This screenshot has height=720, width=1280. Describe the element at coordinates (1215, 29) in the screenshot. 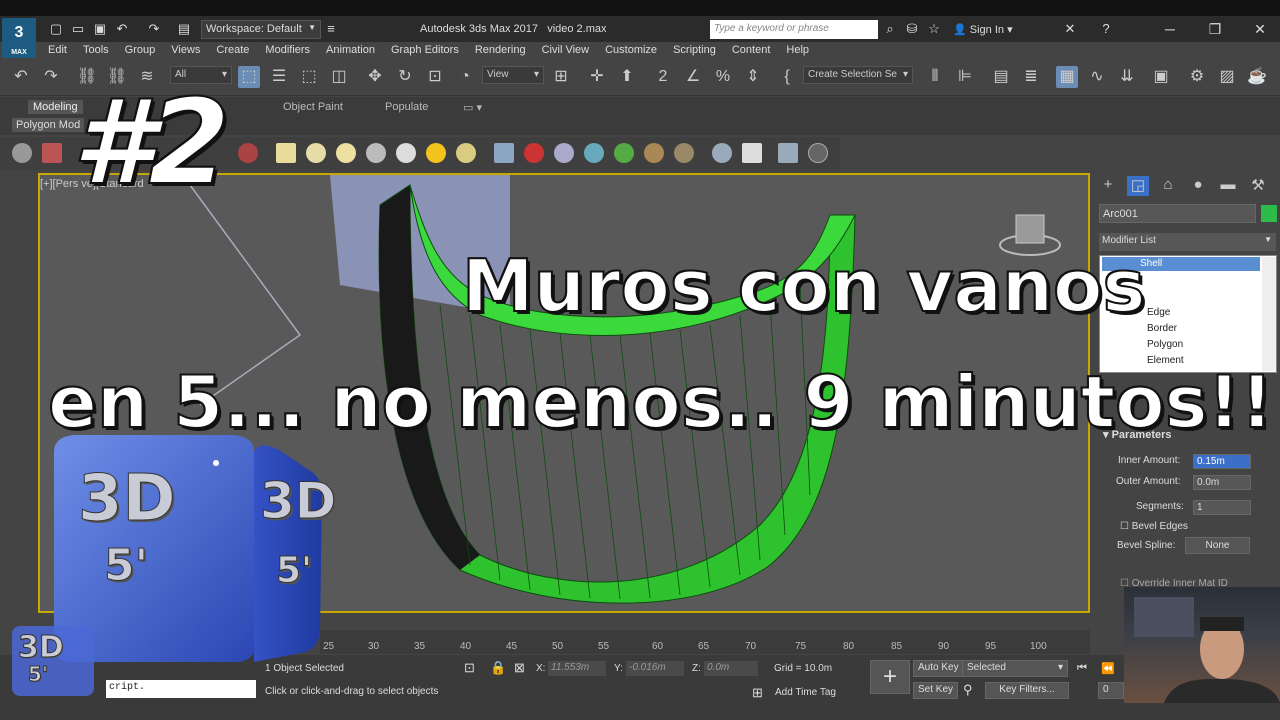

I see `maximize-button: ❐` at that location.